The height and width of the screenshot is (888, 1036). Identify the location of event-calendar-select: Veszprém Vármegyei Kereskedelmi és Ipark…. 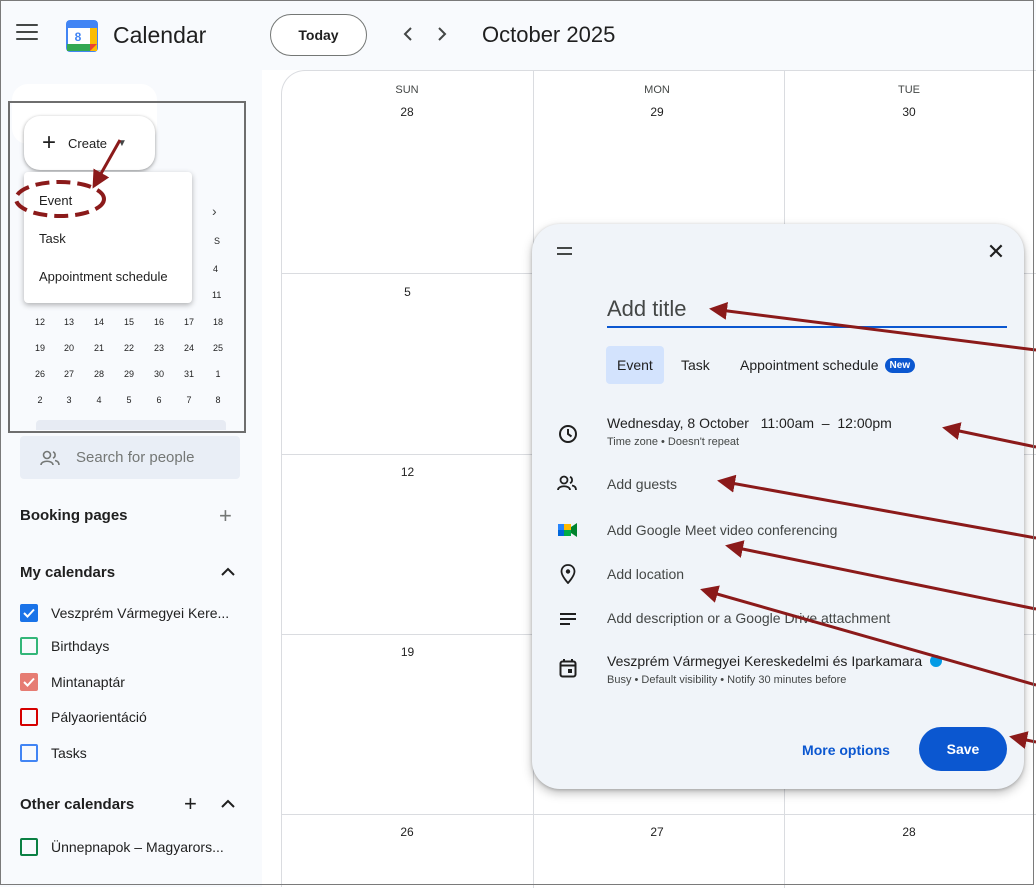
(775, 661).